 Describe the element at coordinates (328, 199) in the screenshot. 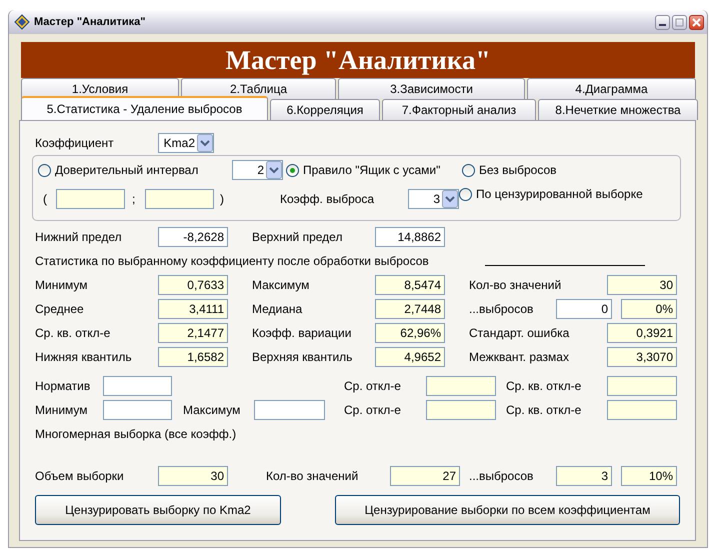

I see `field-label: Коэфф. выброса` at that location.